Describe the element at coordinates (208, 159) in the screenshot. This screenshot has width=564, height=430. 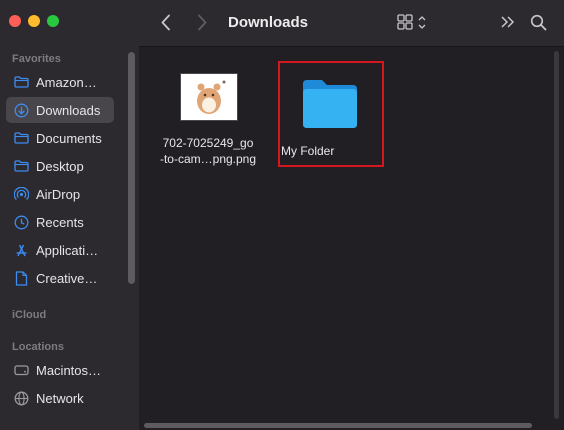
I see `file-name-line: -to-cam…png.png` at that location.